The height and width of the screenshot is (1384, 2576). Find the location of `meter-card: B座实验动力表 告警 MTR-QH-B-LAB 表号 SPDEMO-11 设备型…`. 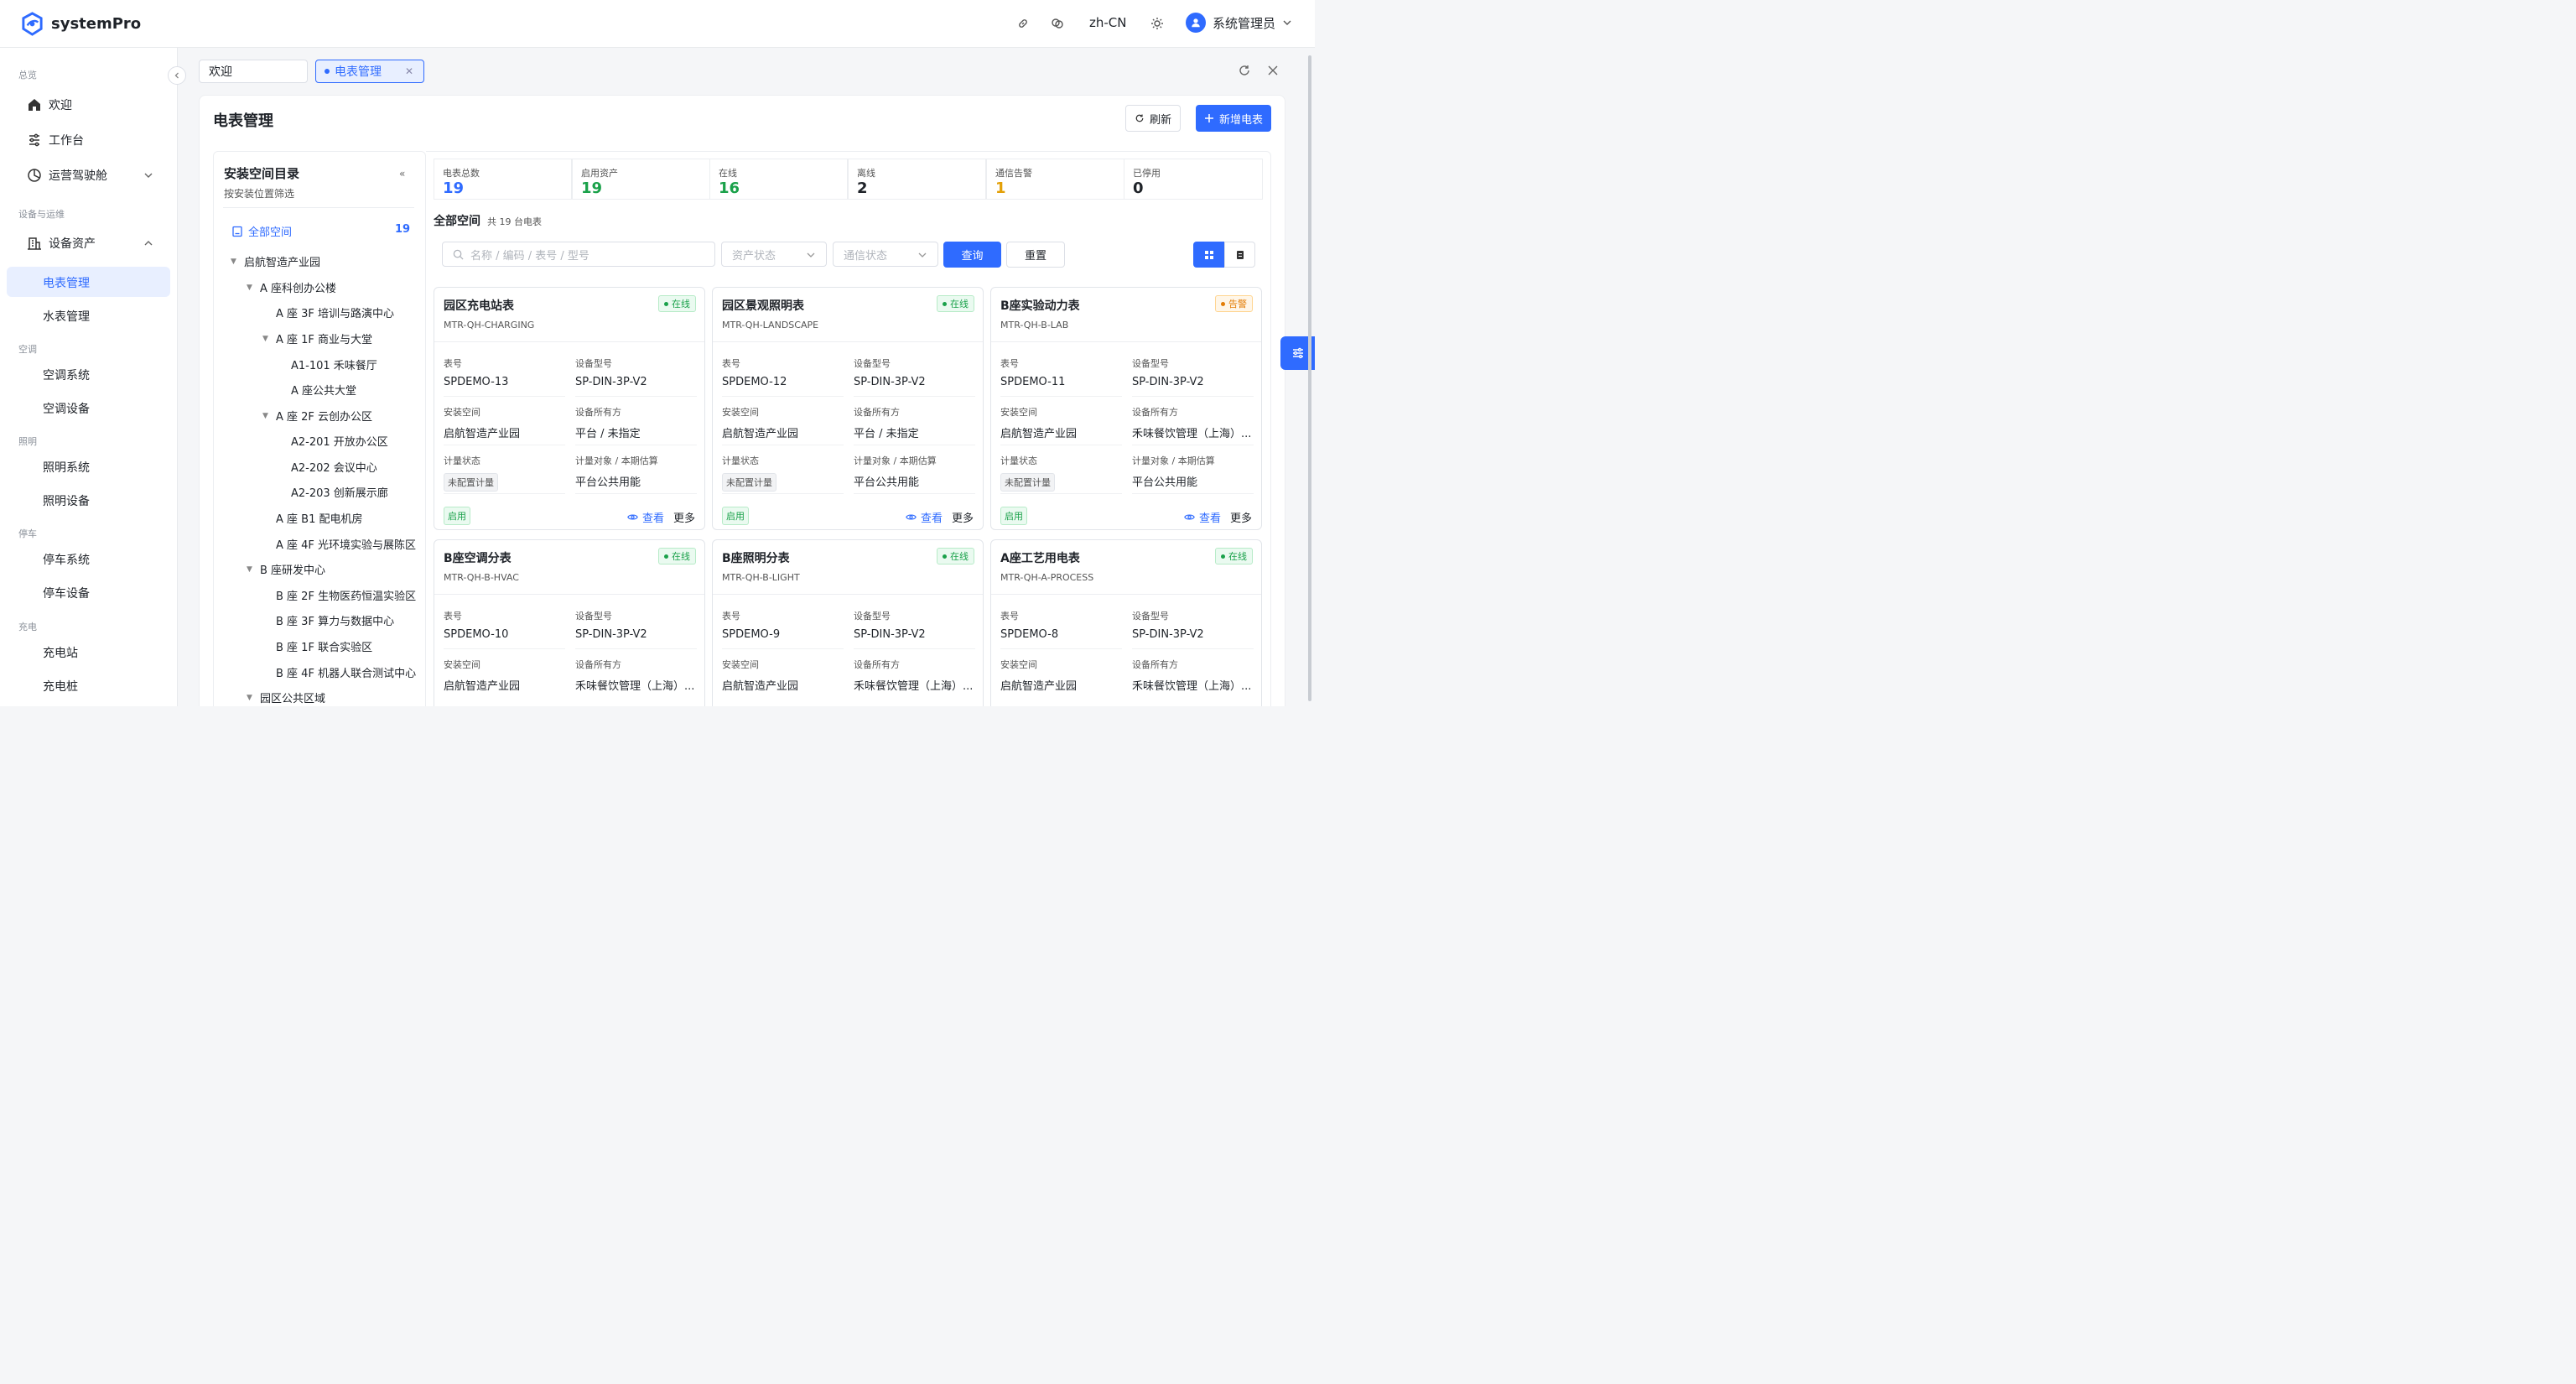

meter-card: B座实验动力表 告警 MTR-QH-B-LAB 表号 SPDEMO-11 设备型… is located at coordinates (1126, 409).